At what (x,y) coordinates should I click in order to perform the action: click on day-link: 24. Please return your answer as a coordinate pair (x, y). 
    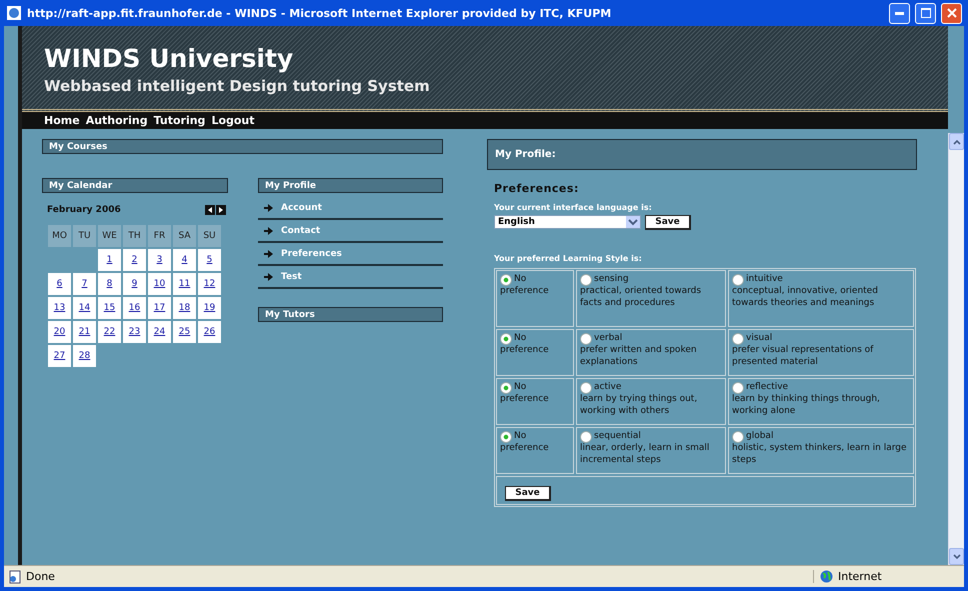
    Looking at the image, I should click on (160, 332).